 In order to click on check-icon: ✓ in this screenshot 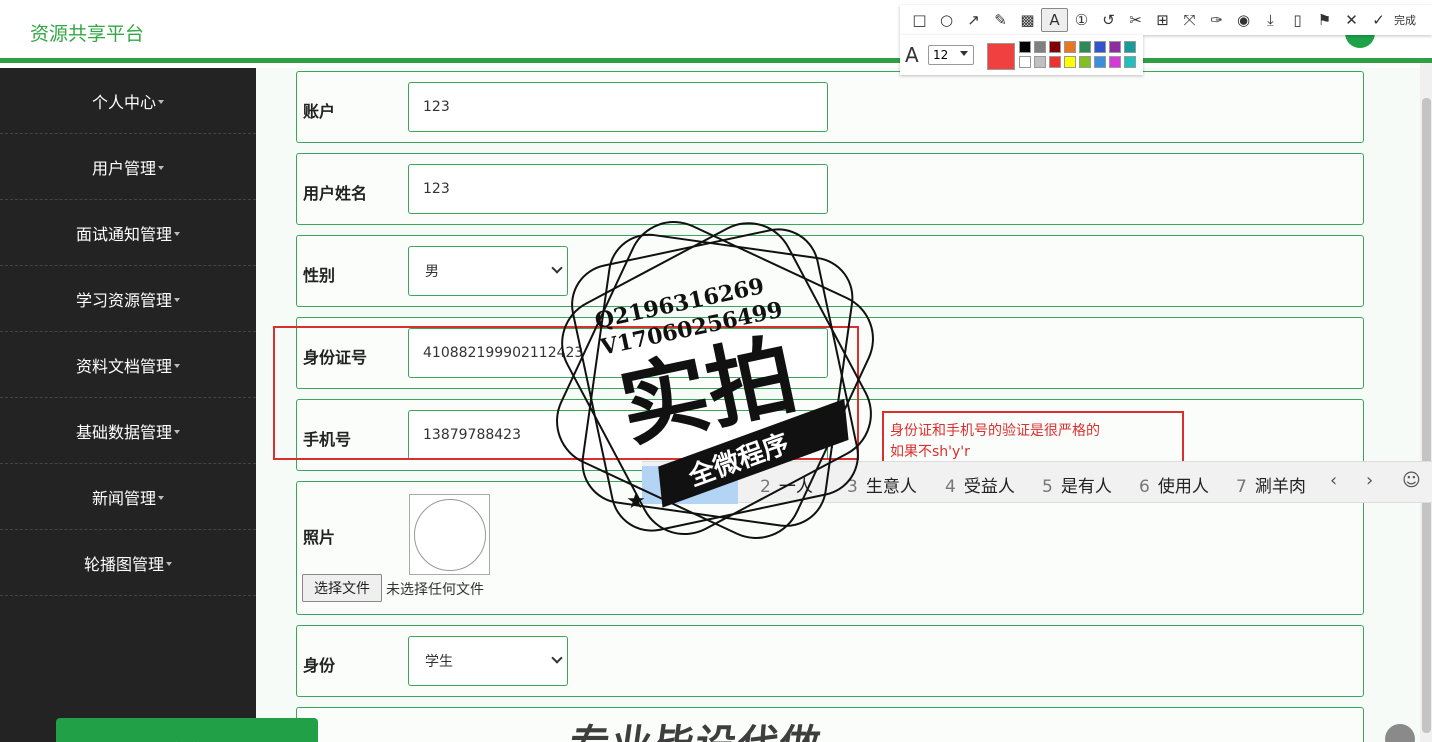, I will do `click(1378, 20)`.